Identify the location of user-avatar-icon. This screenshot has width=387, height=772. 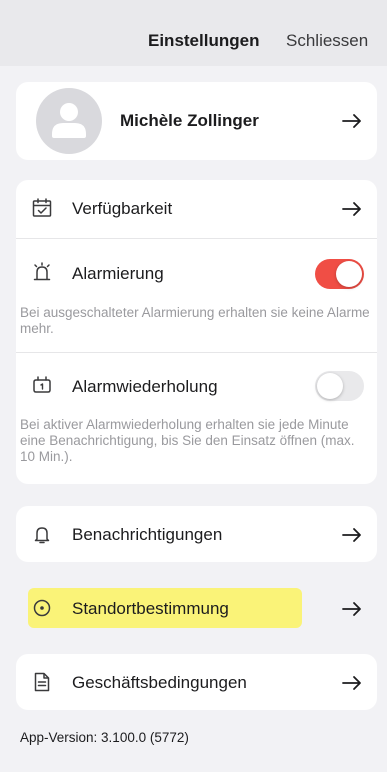
(69, 121).